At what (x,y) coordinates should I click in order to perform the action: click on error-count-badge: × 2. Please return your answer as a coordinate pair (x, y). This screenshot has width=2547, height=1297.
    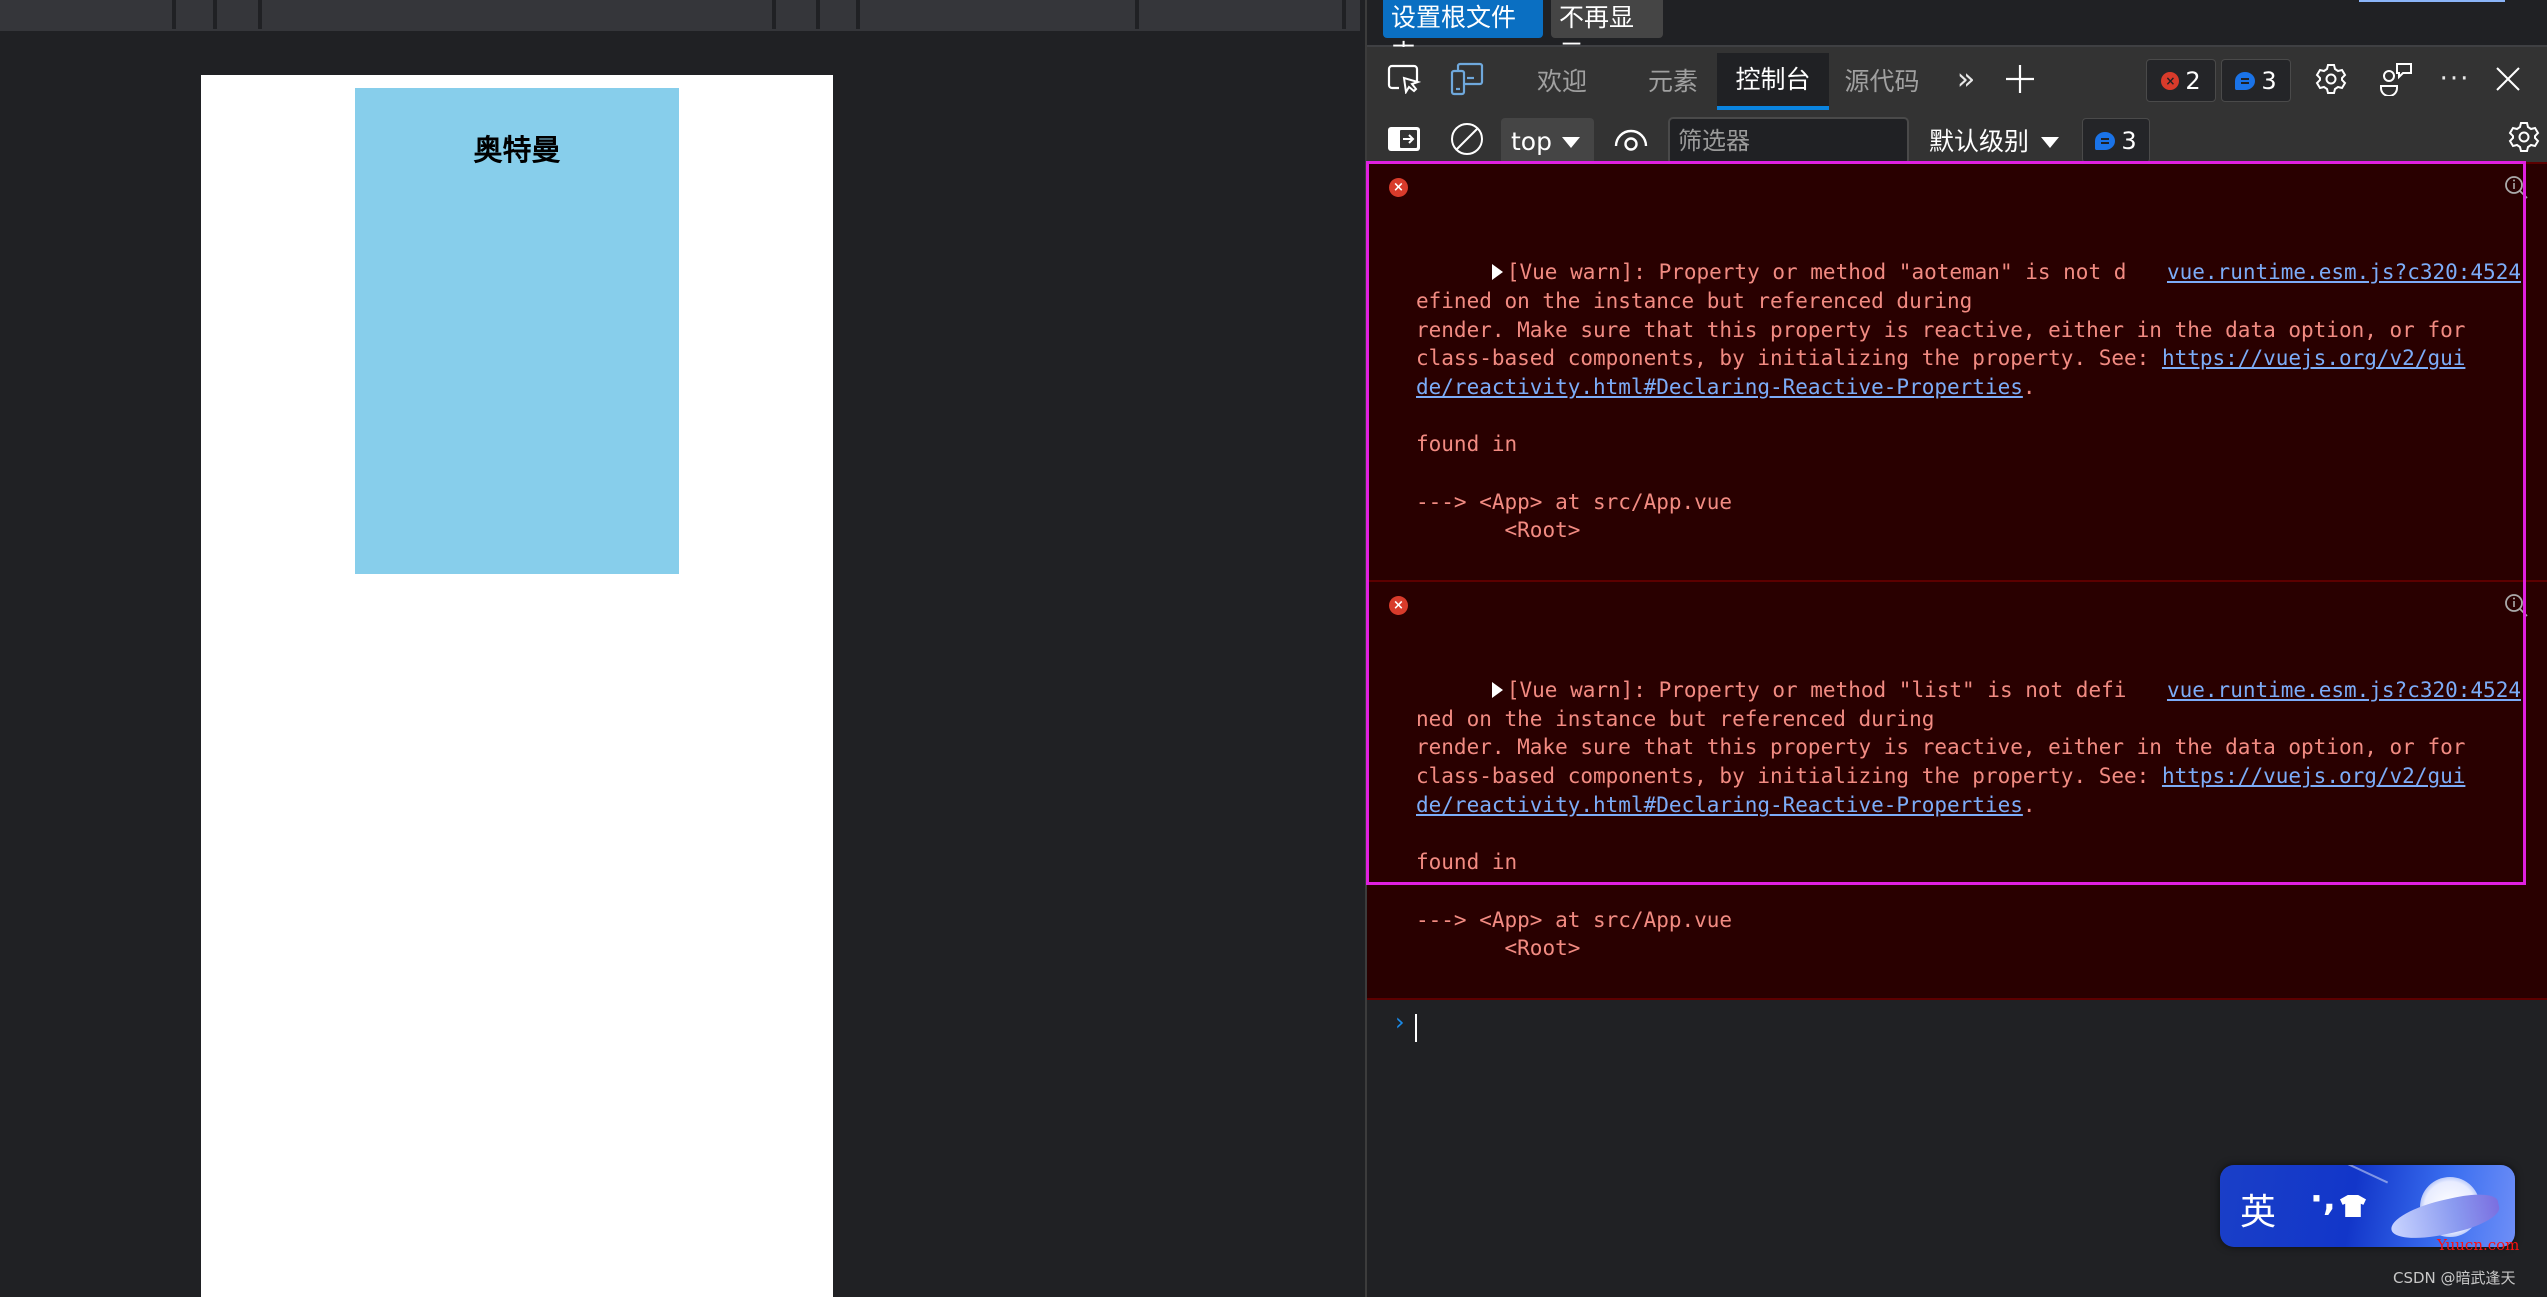
    Looking at the image, I should click on (2181, 80).